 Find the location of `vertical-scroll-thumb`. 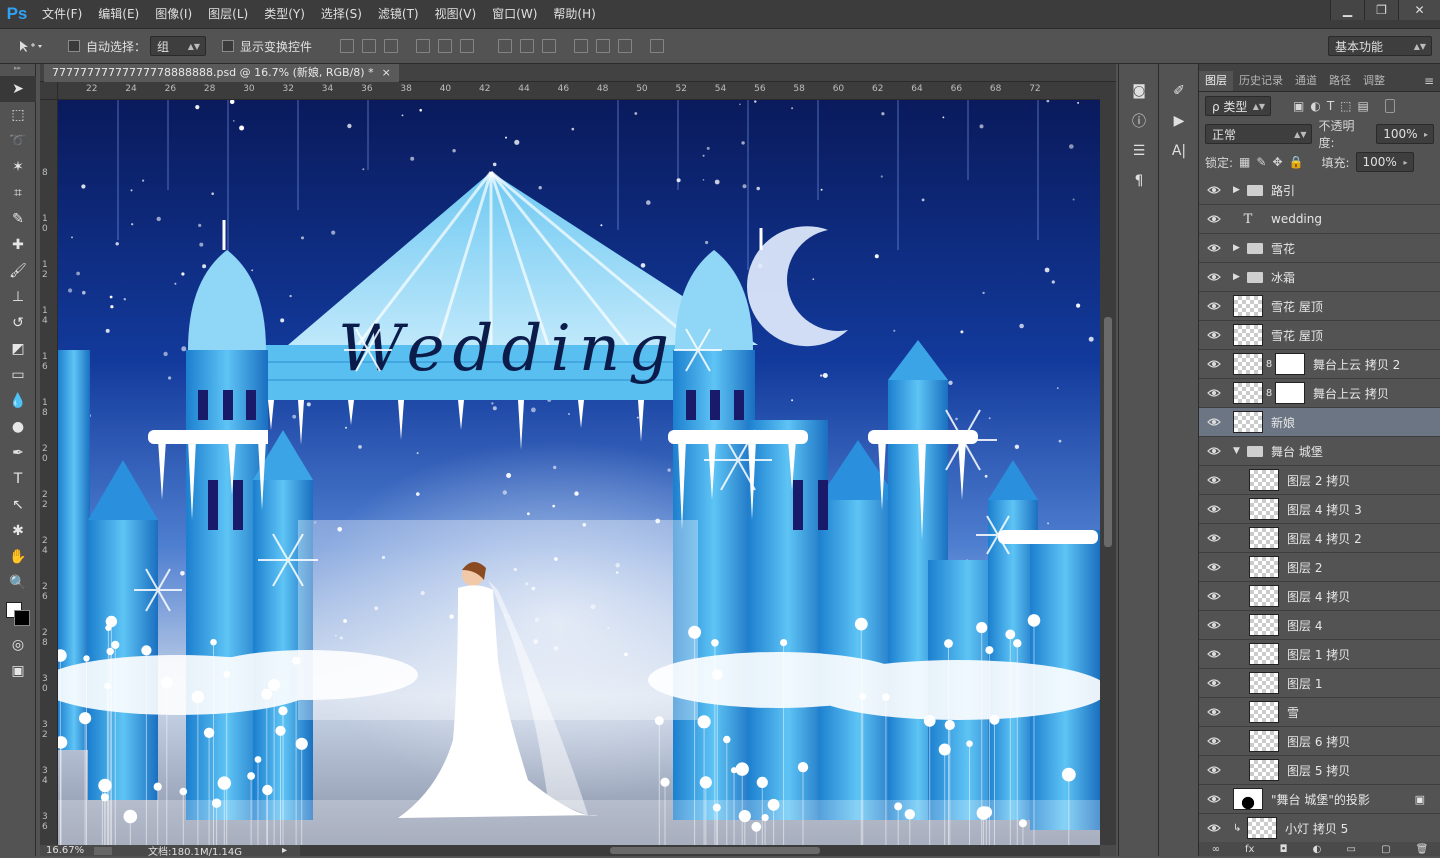

vertical-scroll-thumb is located at coordinates (1108, 432).